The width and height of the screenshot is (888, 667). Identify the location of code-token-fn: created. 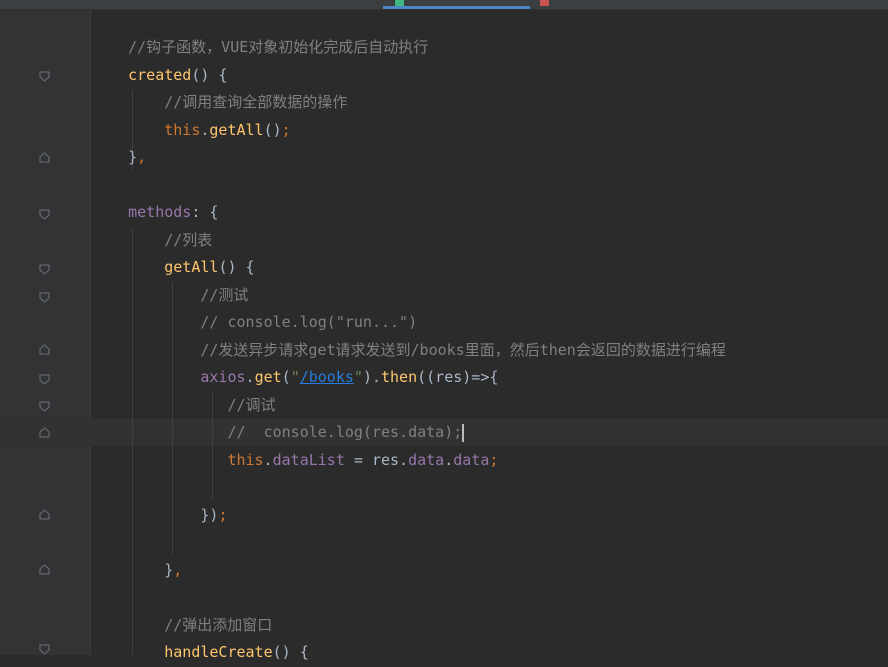
(160, 74).